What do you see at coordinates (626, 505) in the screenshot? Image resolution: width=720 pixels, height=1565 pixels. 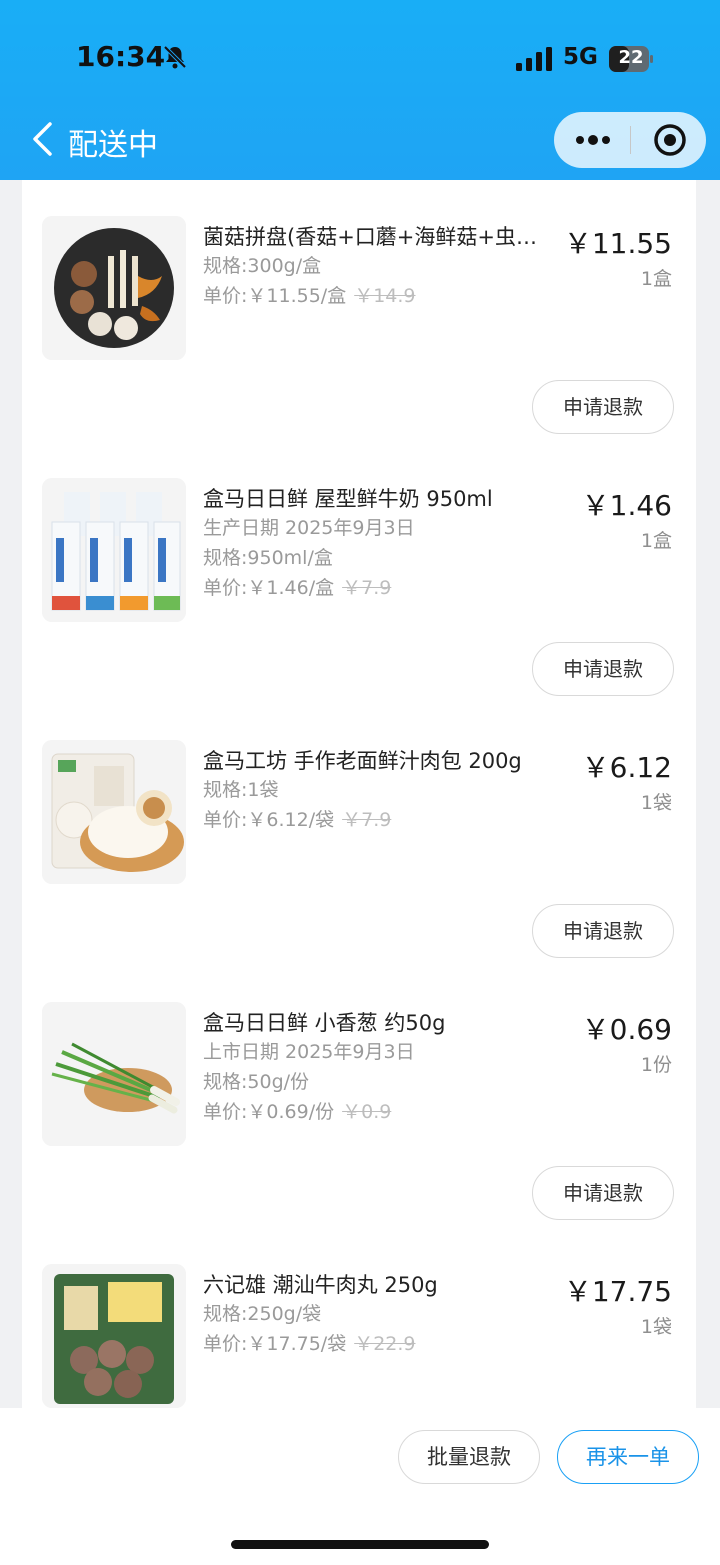 I see `item-price: ￥1.46` at bounding box center [626, 505].